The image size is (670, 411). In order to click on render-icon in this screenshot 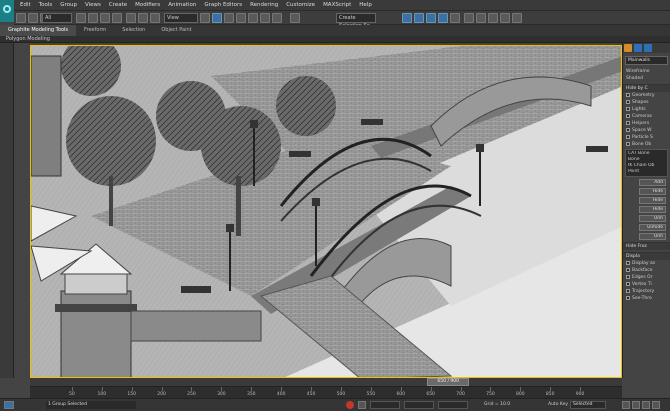, I will do `click(517, 18)`.